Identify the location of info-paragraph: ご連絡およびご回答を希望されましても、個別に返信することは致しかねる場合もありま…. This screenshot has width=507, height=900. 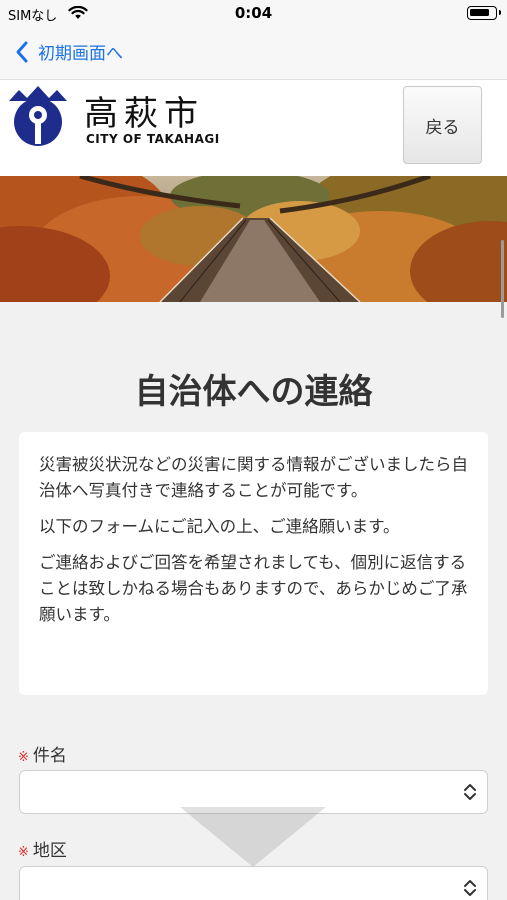
(253, 588).